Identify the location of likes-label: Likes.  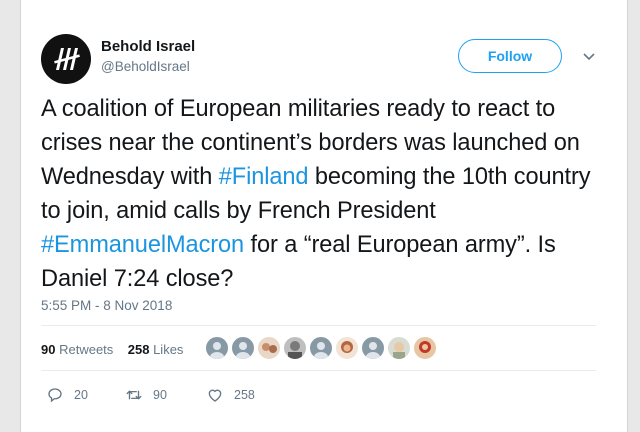
(168, 349).